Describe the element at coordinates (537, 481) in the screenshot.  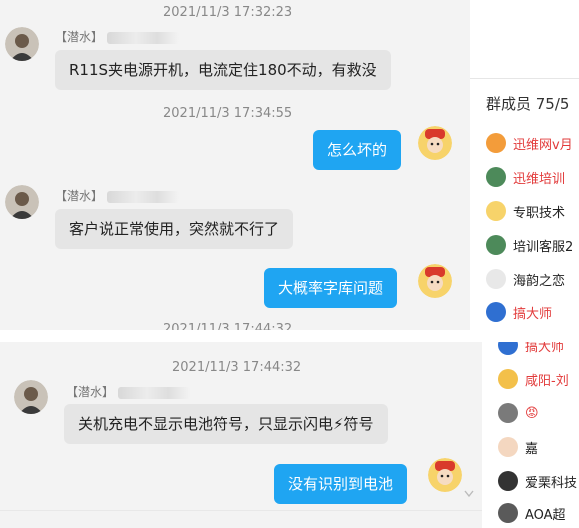
I see `member-item: 爱栗科技` at that location.